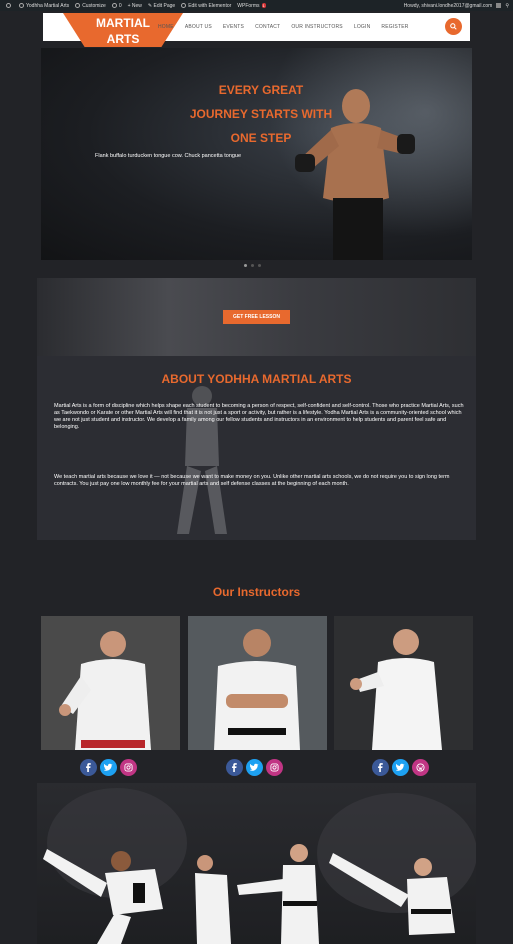 This screenshot has width=513, height=944. What do you see at coordinates (135, 6) in the screenshot?
I see `admin-new: + New` at bounding box center [135, 6].